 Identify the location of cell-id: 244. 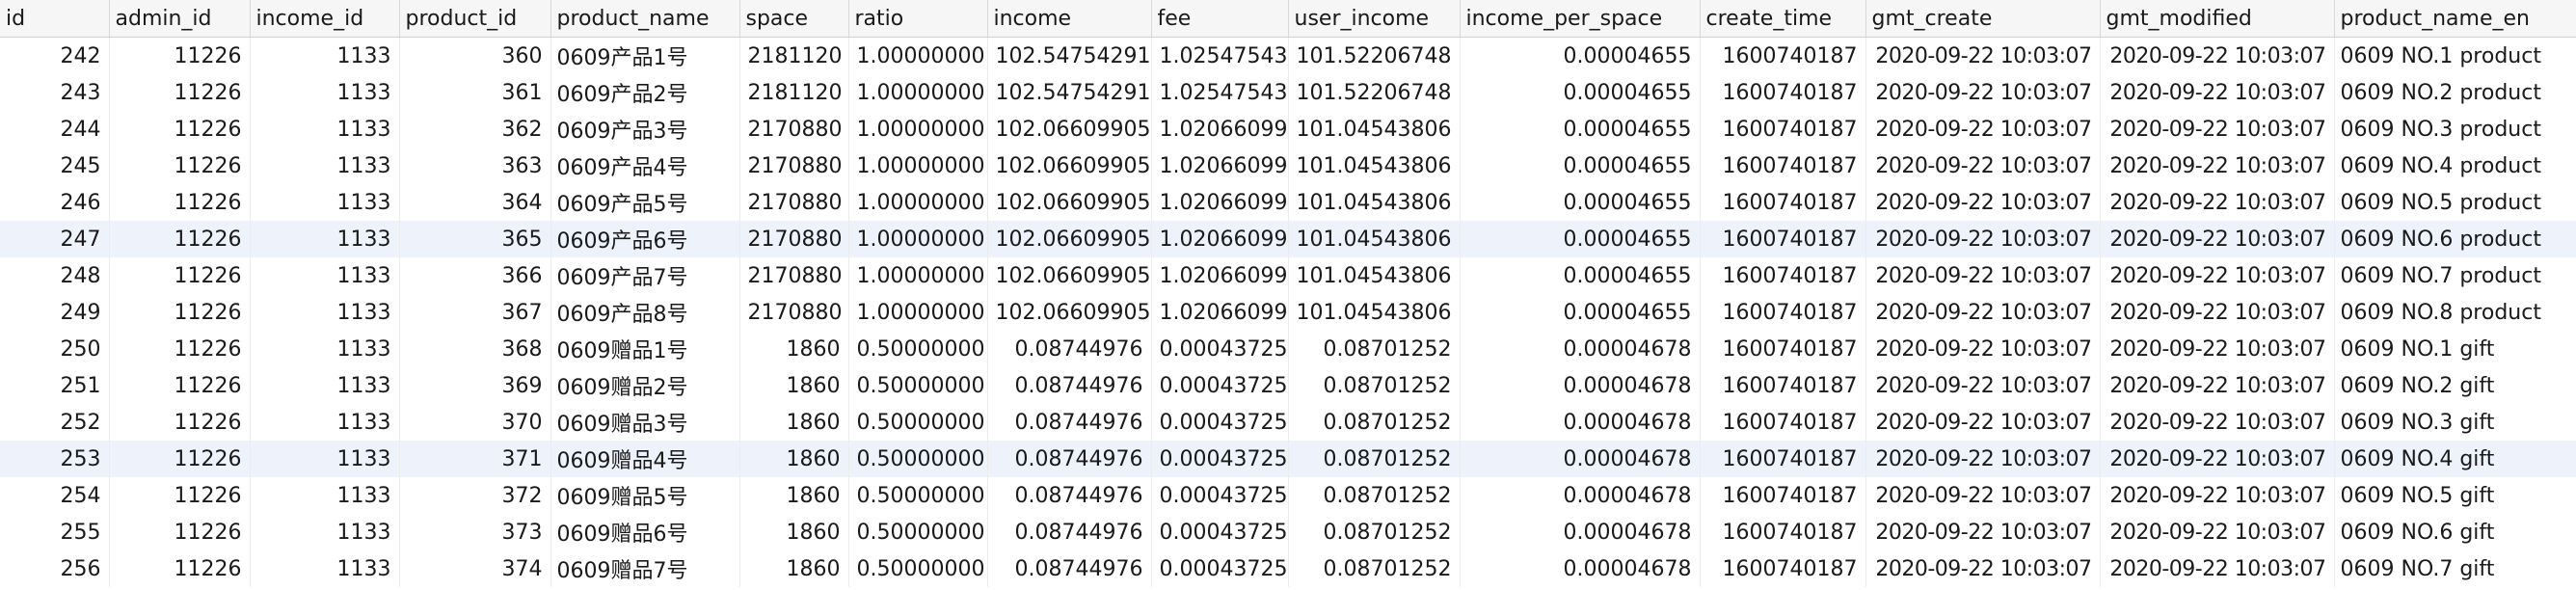
(55, 129).